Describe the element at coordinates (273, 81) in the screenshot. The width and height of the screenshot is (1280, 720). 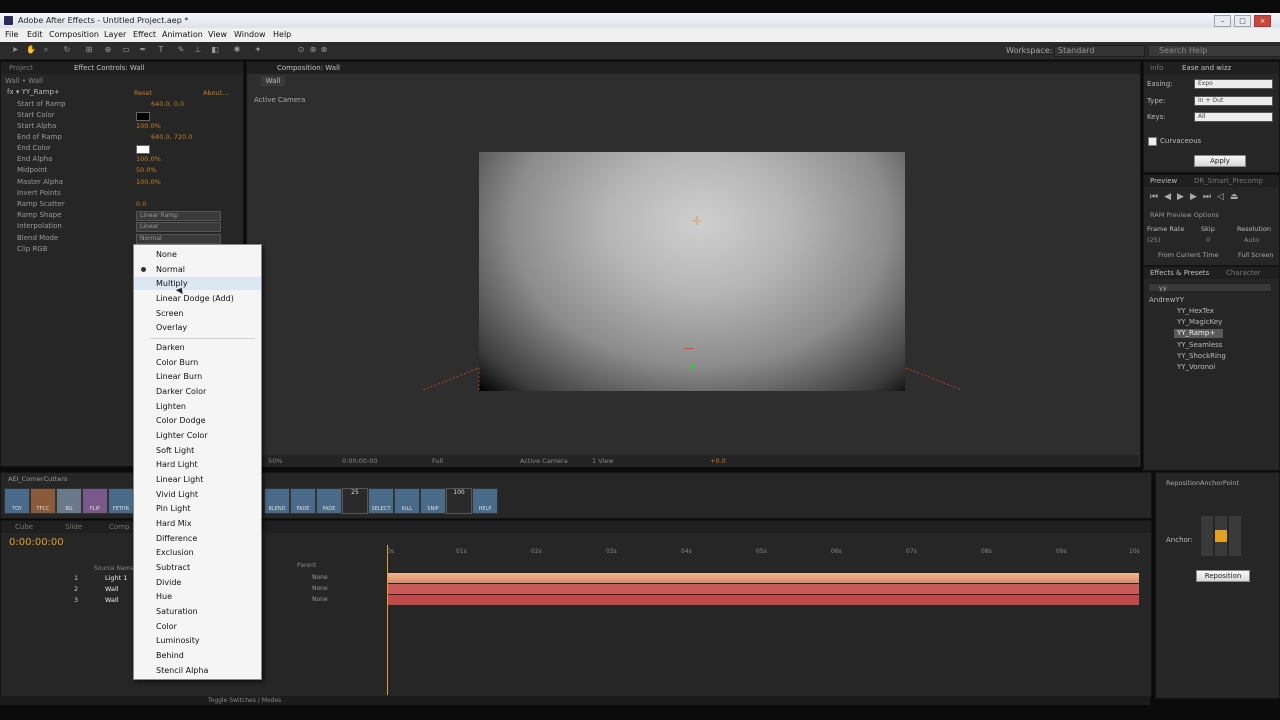
I see `comp-subtab: Wall` at that location.